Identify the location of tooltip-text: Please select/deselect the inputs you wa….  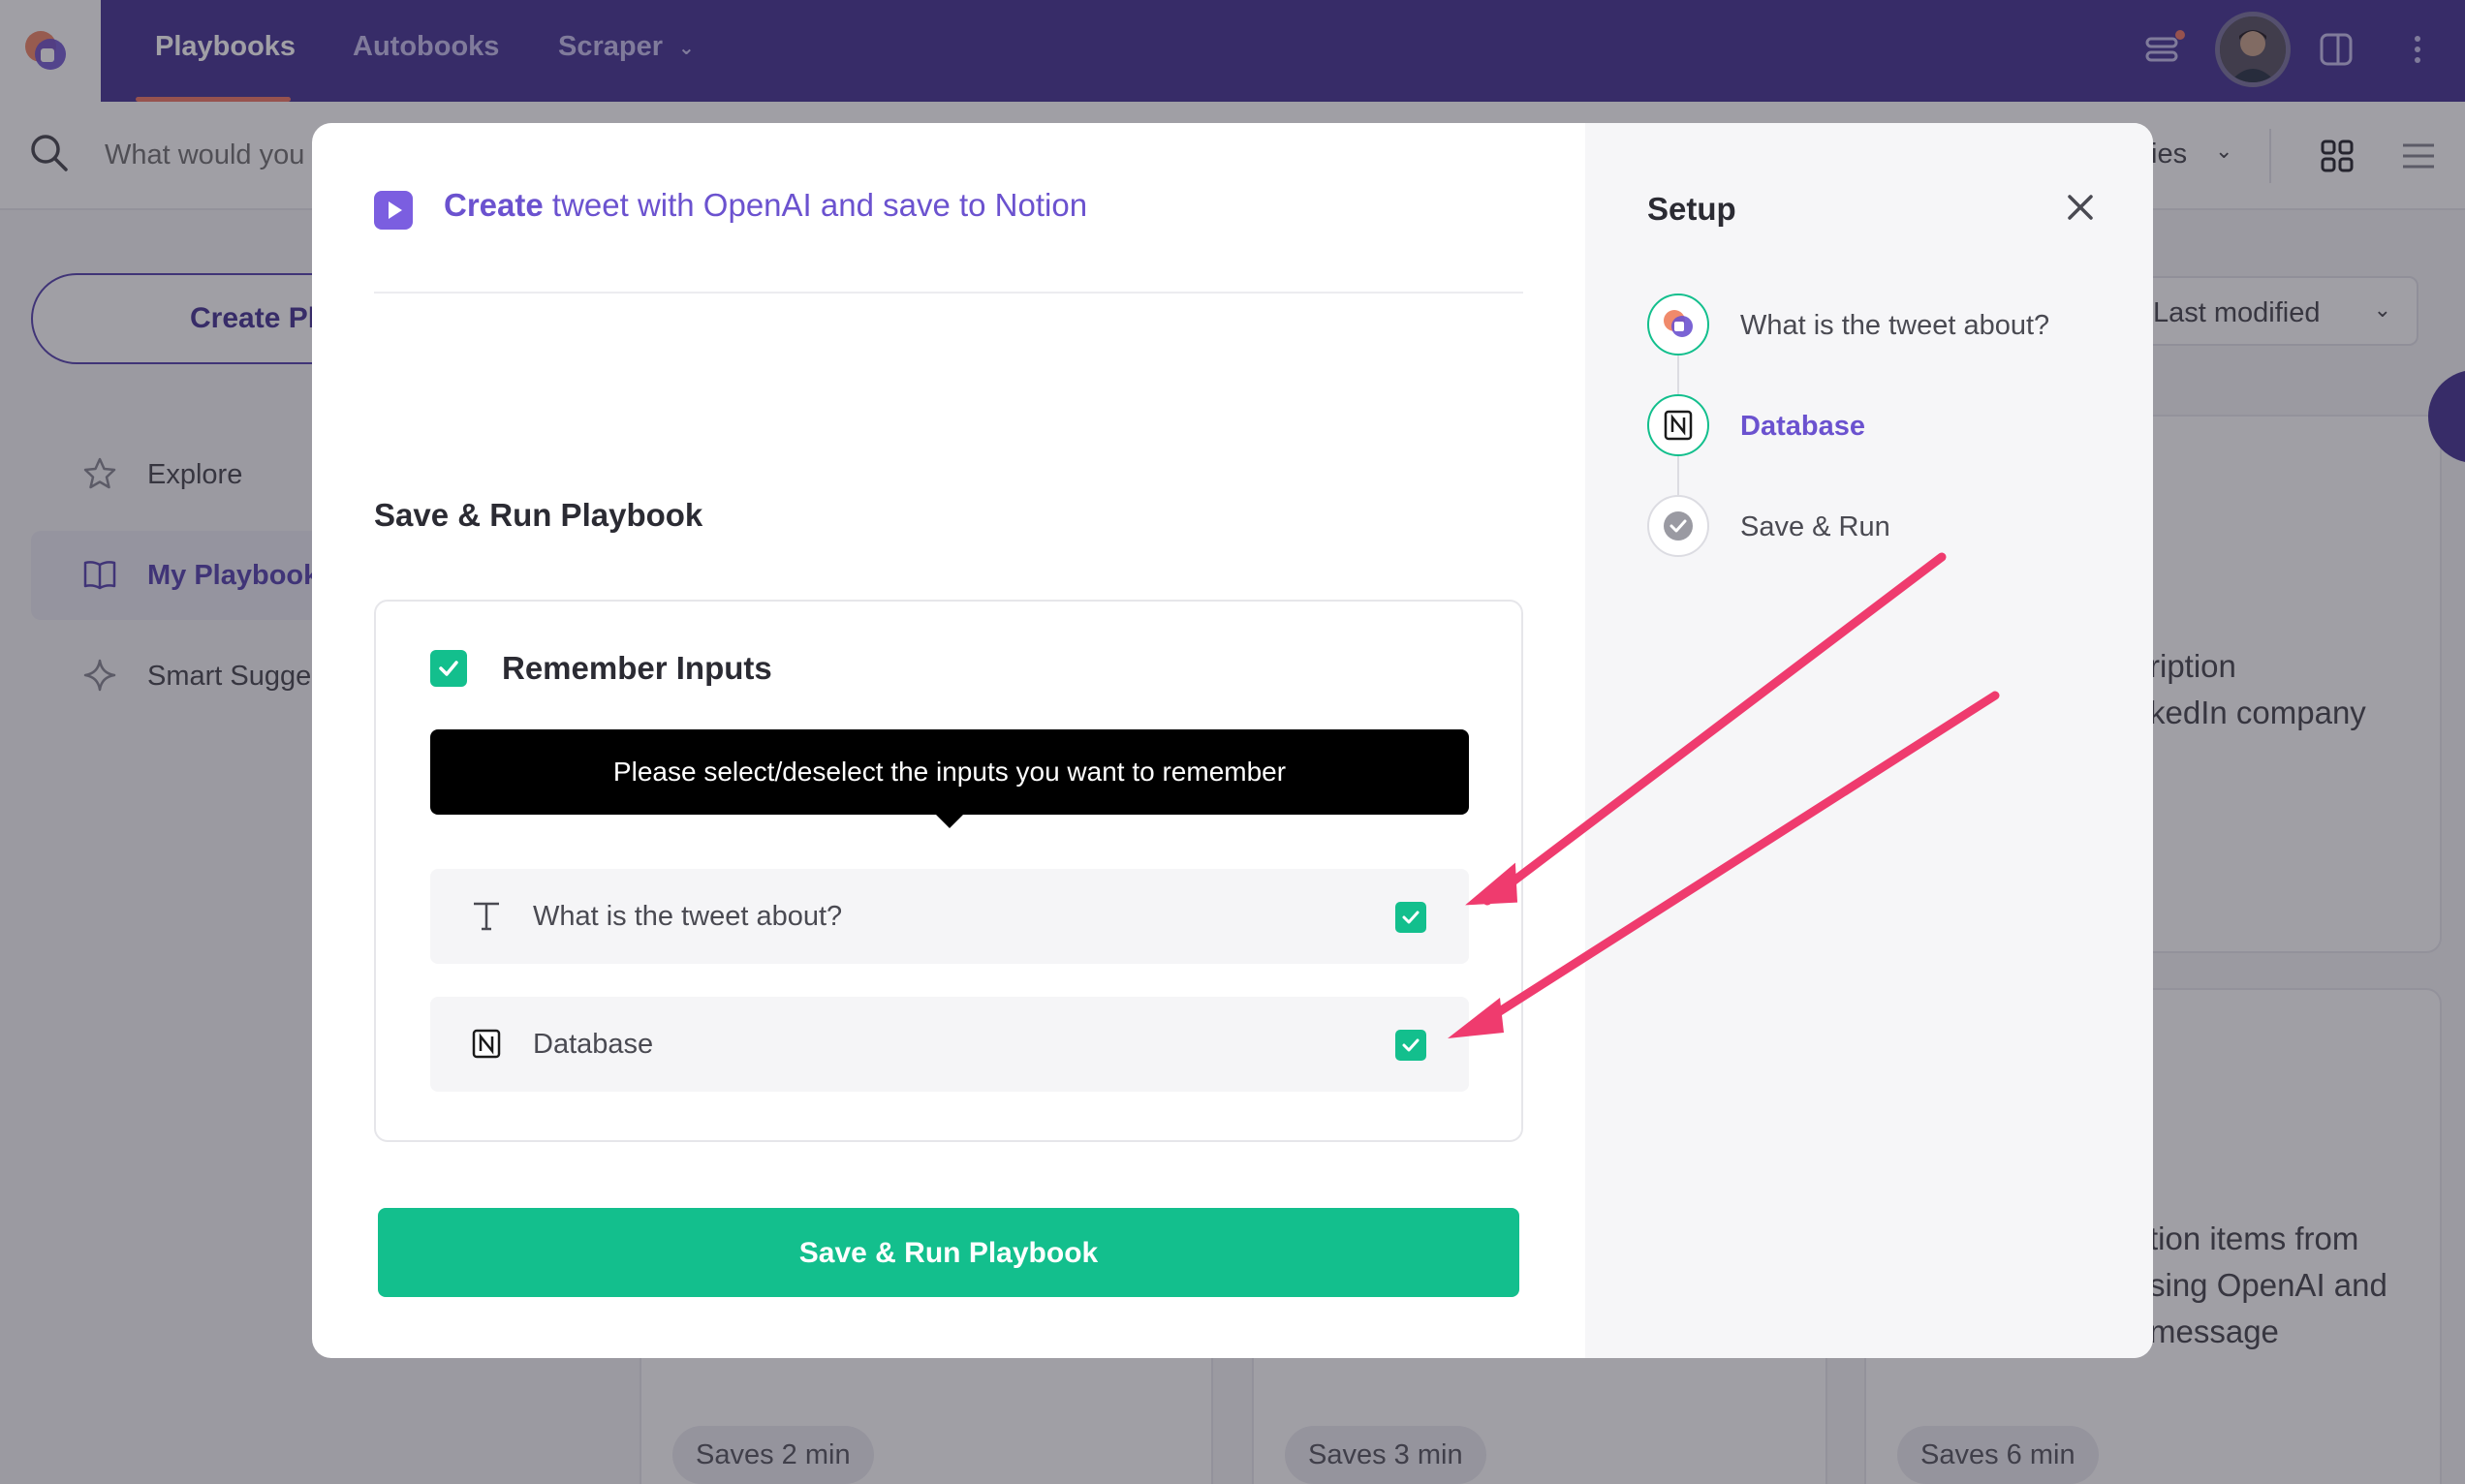
(949, 772).